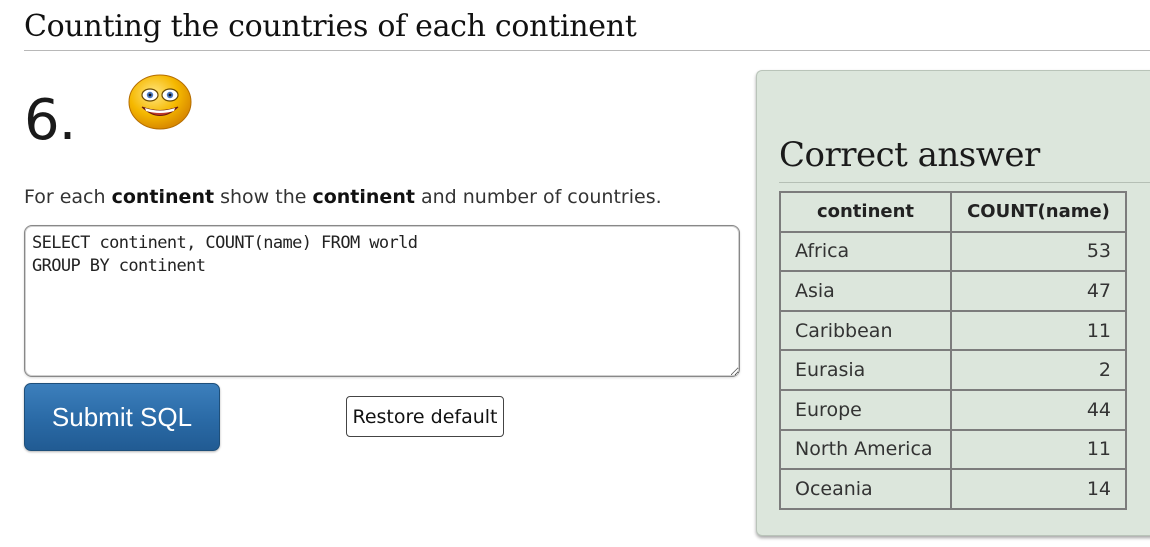 The image size is (1150, 547). What do you see at coordinates (538, 197) in the screenshot?
I see `question-fragment: and number of countries.` at bounding box center [538, 197].